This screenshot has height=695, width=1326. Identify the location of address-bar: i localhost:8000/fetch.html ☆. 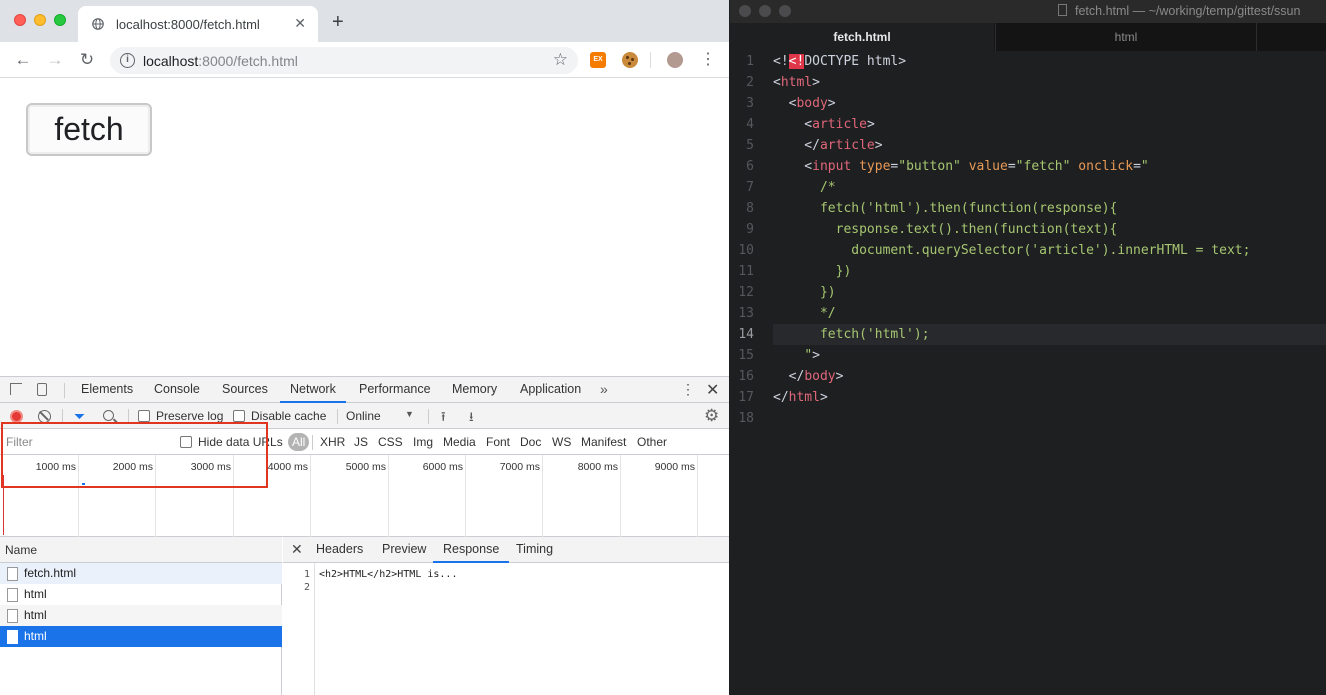
(344, 60).